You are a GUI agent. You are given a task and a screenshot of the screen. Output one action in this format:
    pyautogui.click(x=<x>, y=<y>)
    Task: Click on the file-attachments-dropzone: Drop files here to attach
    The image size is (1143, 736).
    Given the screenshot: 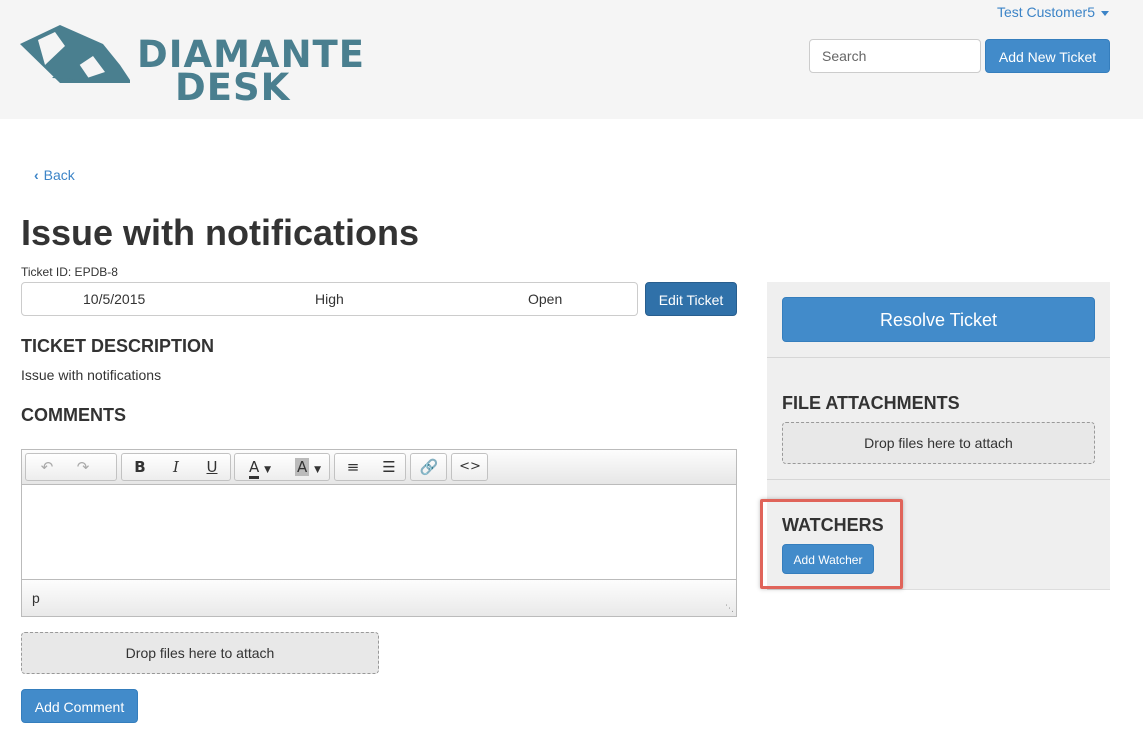 What is the action you would take?
    pyautogui.click(x=938, y=443)
    